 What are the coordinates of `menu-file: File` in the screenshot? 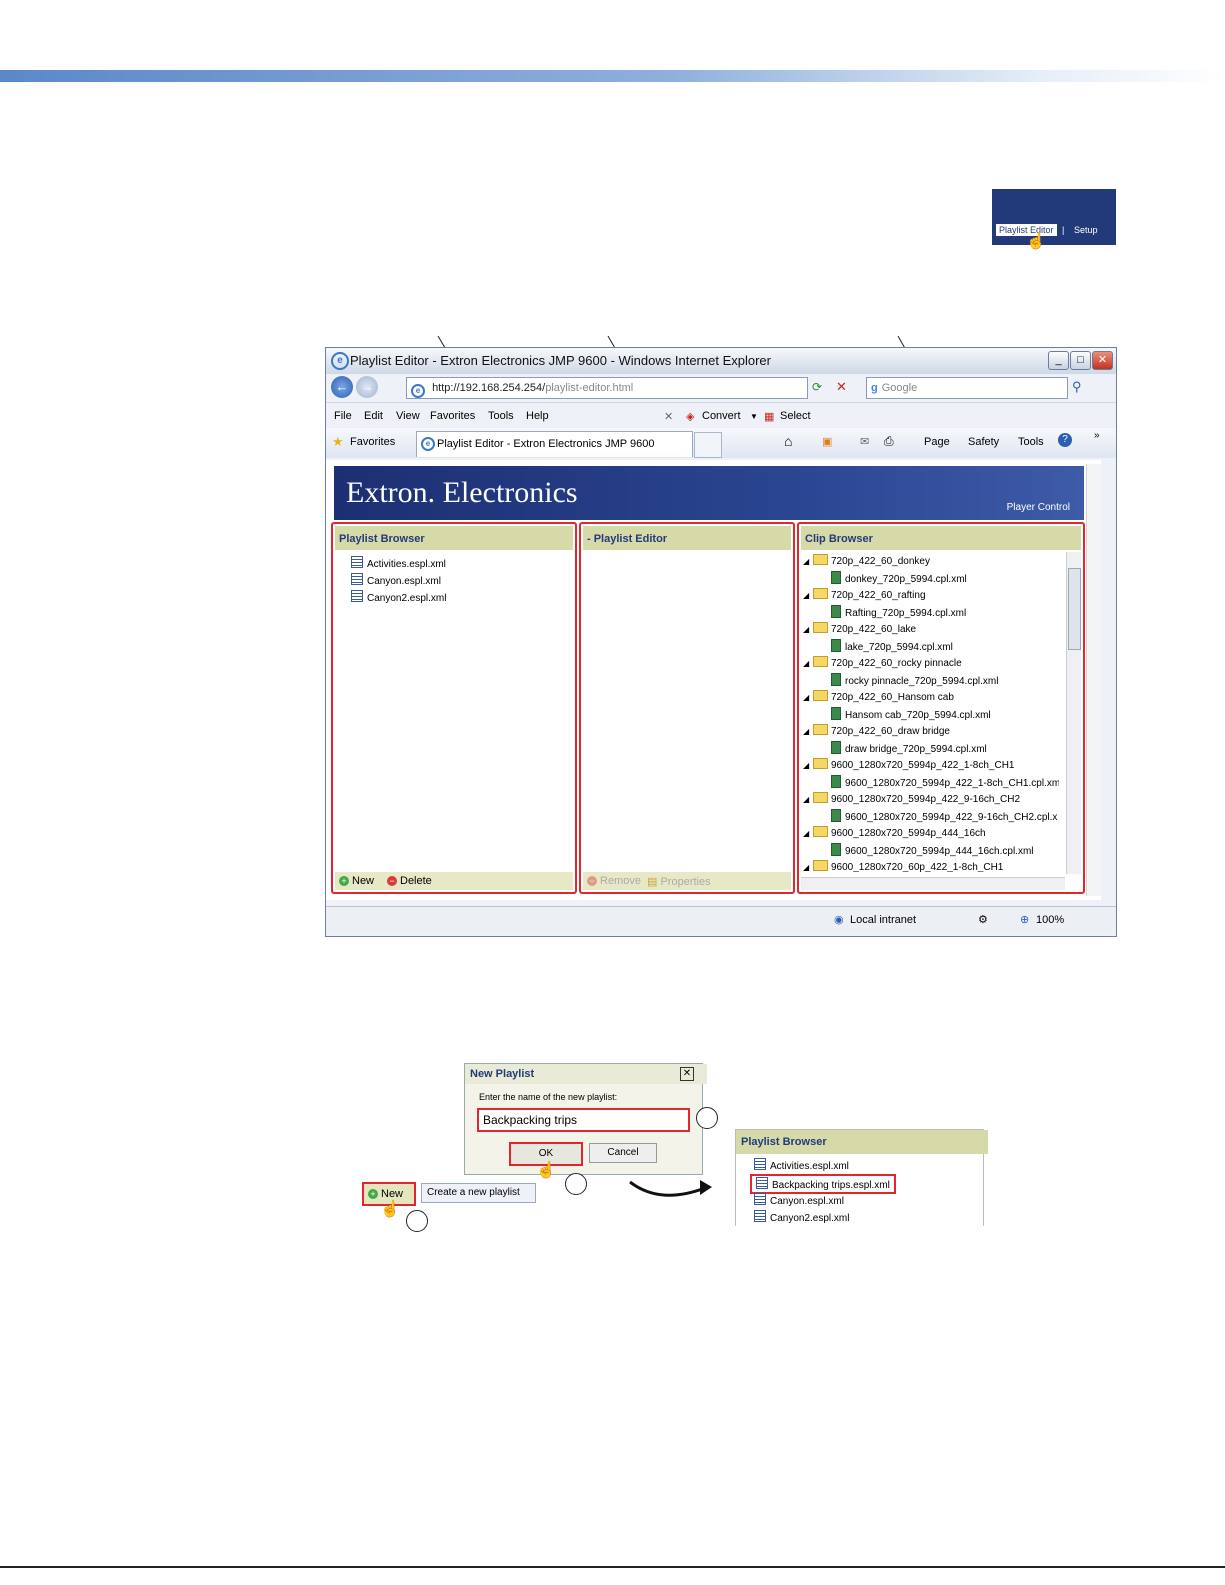 It's located at (343, 416).